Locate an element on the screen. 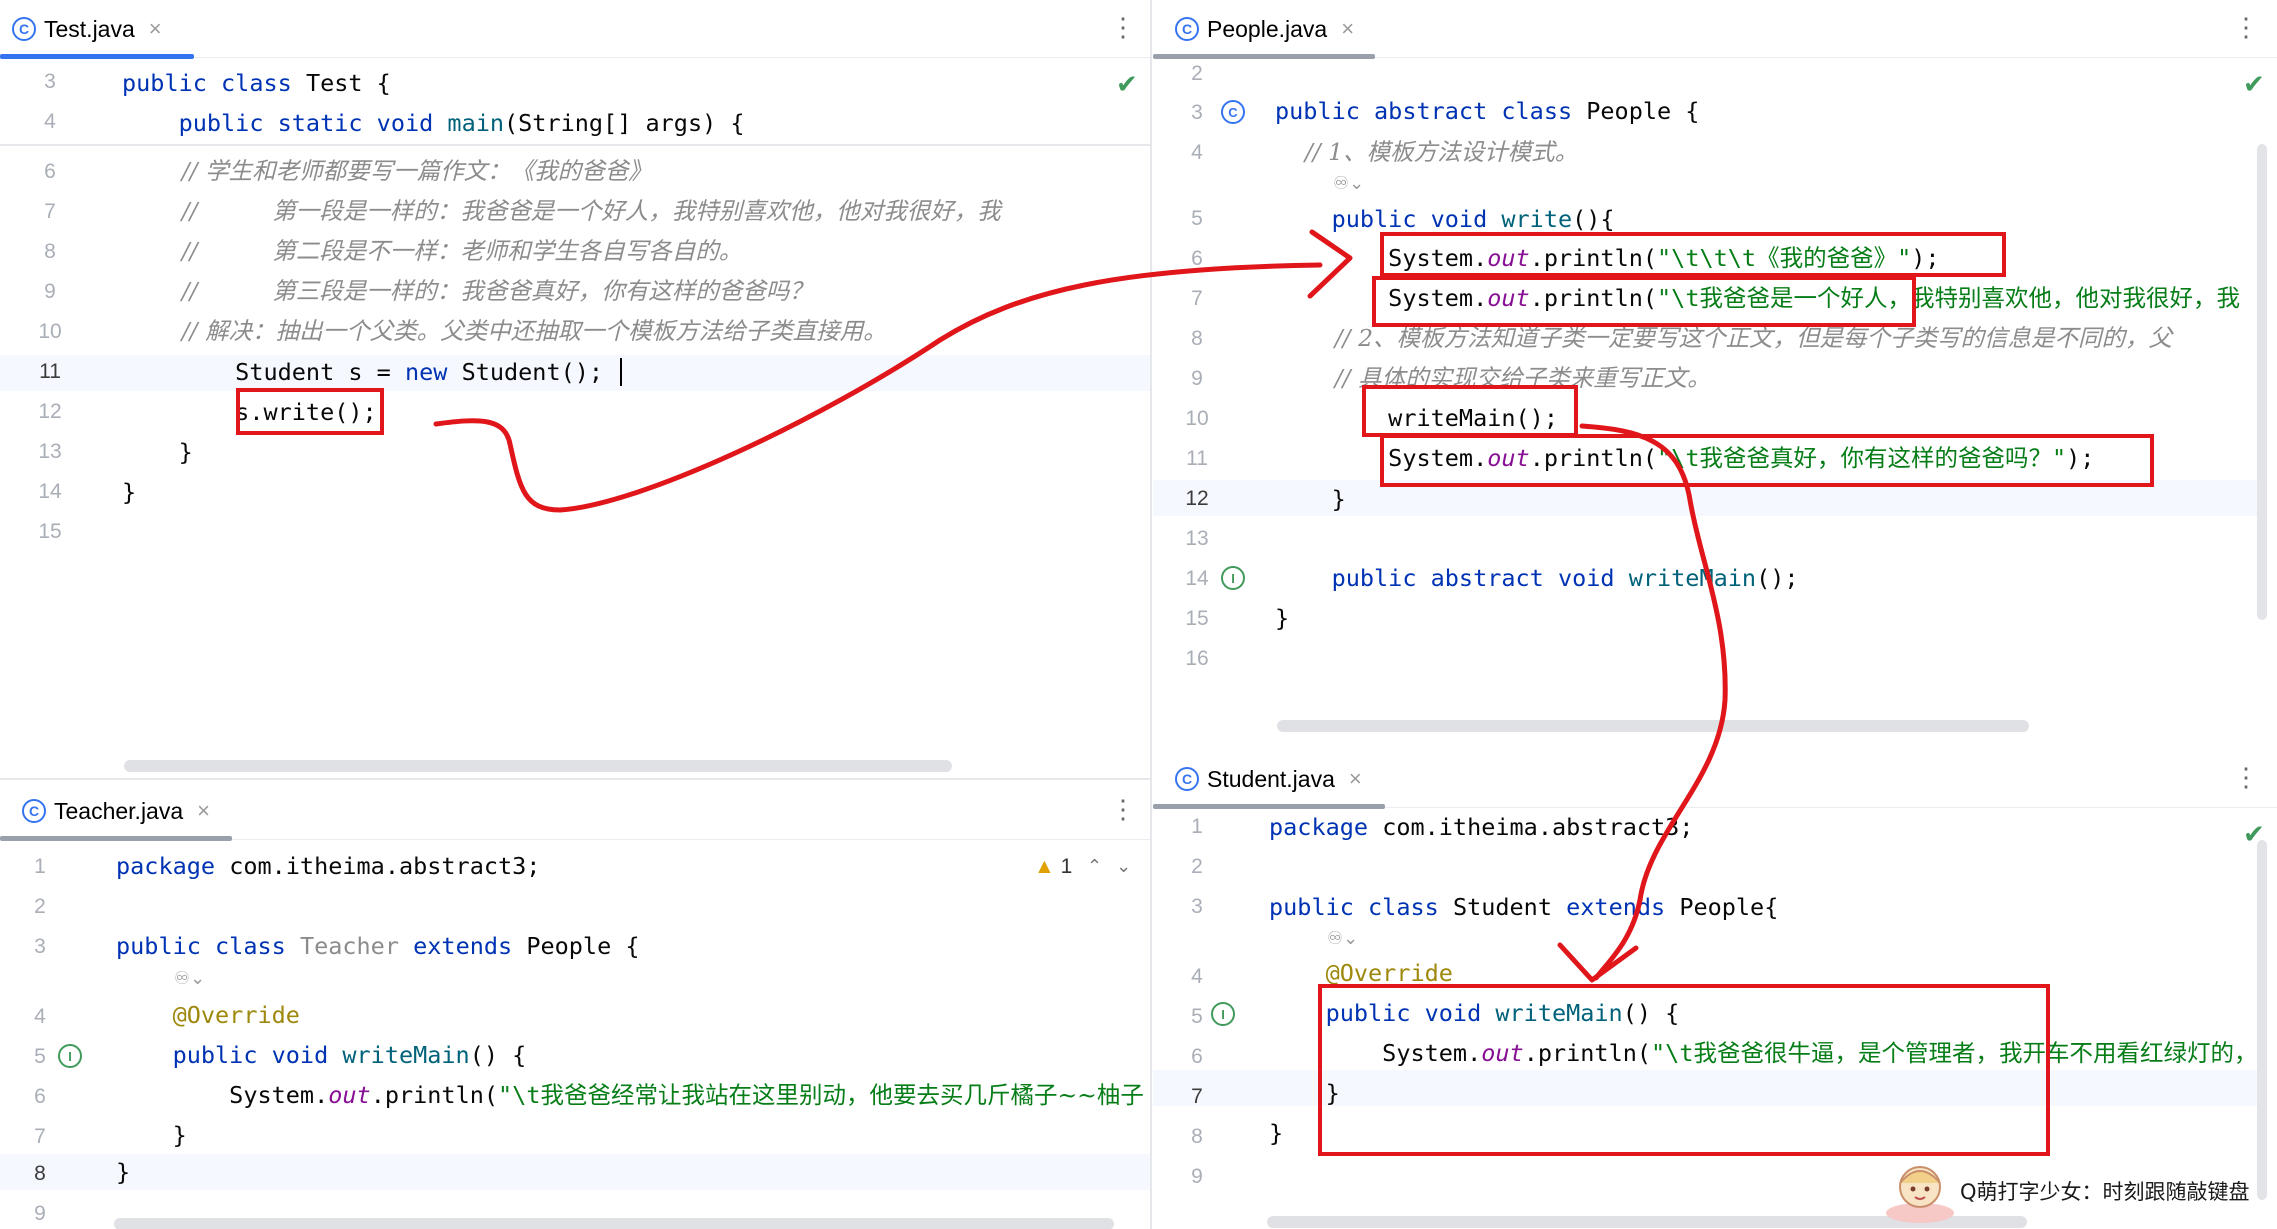 This screenshot has height=1229, width=2277. comment-line: // 解决：抽出一个父类。父类中还抽取一个模板方法给子类直接用。 is located at coordinates (504, 331).